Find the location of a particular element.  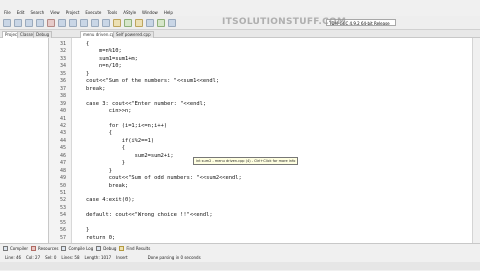

menu-edit: Edit is located at coordinates (21, 12).